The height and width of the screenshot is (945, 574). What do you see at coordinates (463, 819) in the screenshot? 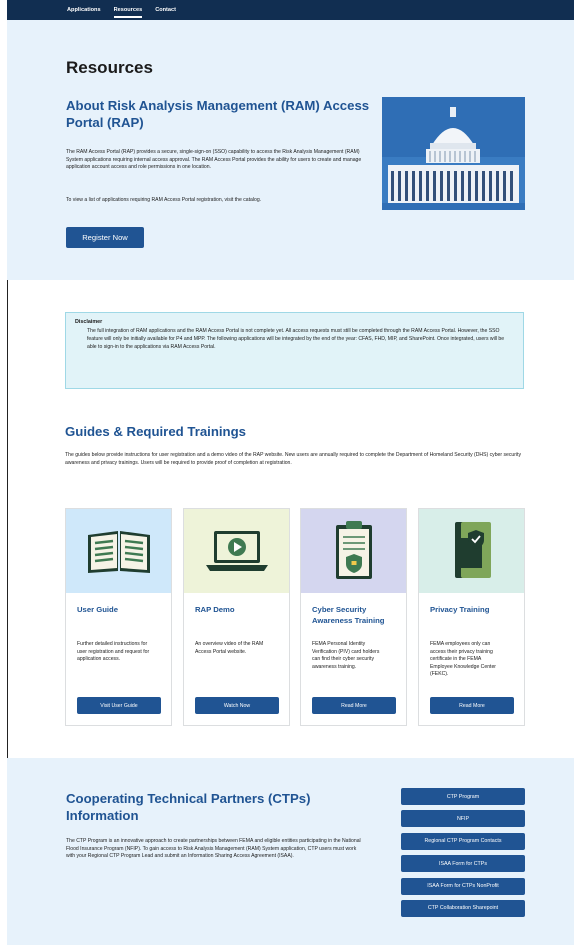
I see `nfip-button: NFIP` at bounding box center [463, 819].